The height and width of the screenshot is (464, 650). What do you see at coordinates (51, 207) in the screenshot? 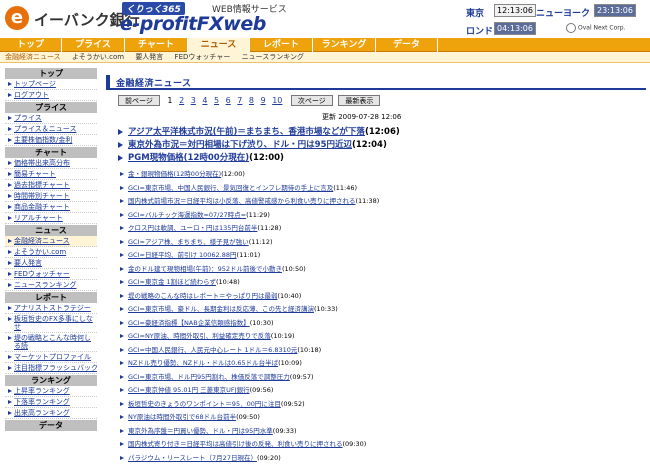
I see `sidebar-item-commodity-chart: 商品金融チャート` at bounding box center [51, 207].